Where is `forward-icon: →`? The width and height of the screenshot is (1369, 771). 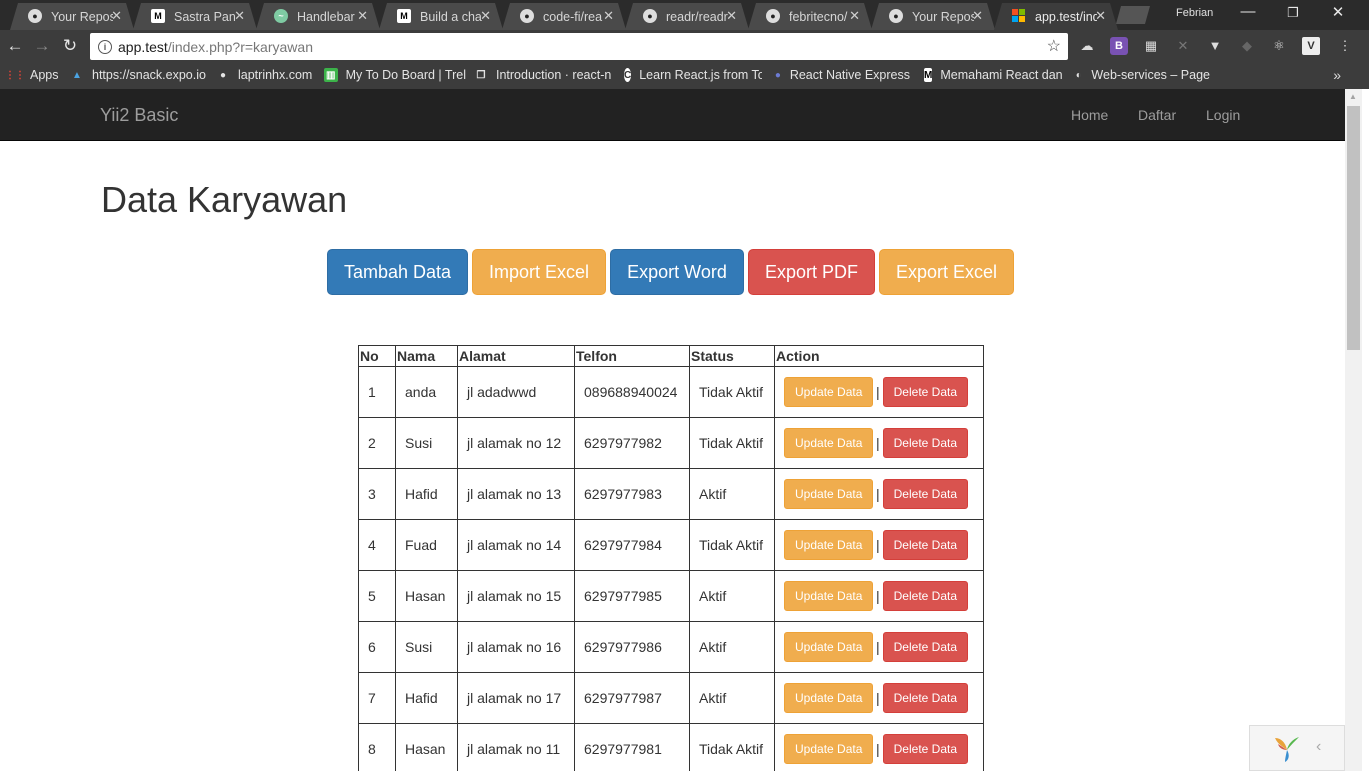 forward-icon: → is located at coordinates (42, 46).